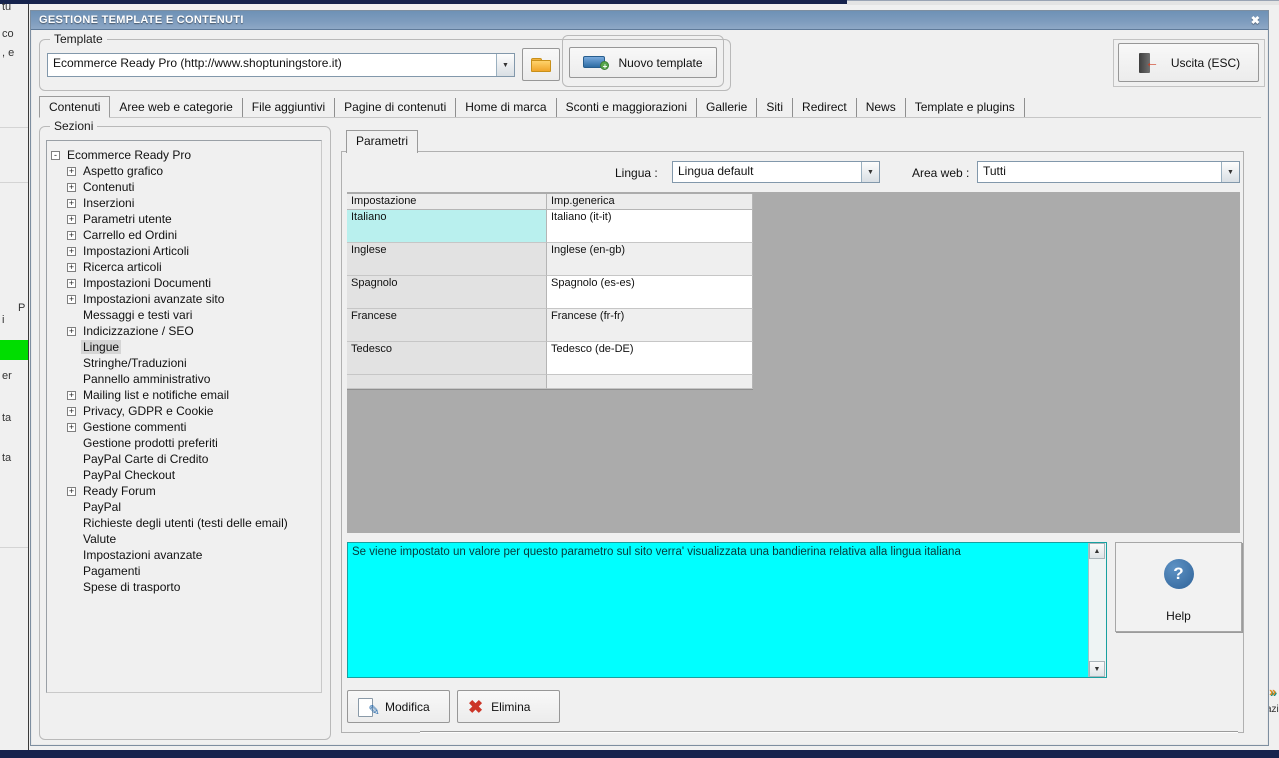 Image resolution: width=1279 pixels, height=758 pixels. I want to click on tree-item-ricerca-articoli: + Ricerca articoli, so click(184, 267).